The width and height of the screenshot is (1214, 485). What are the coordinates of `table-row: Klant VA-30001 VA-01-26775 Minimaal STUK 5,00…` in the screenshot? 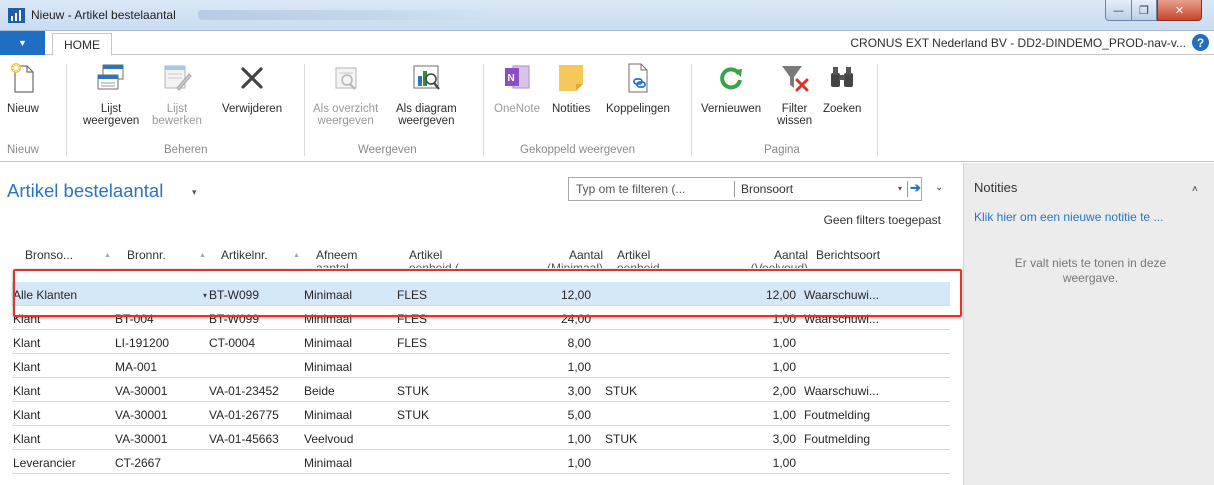 It's located at (481, 414).